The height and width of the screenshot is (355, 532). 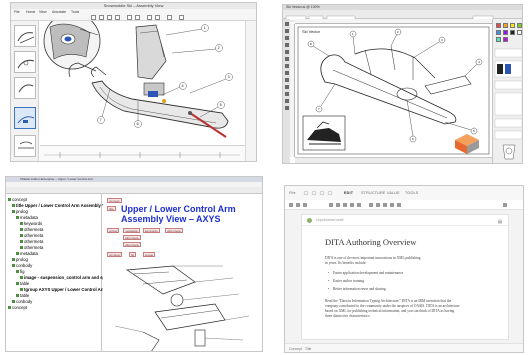 What do you see at coordinates (117, 17) in the screenshot?
I see `pan-tool-icon` at bounding box center [117, 17].